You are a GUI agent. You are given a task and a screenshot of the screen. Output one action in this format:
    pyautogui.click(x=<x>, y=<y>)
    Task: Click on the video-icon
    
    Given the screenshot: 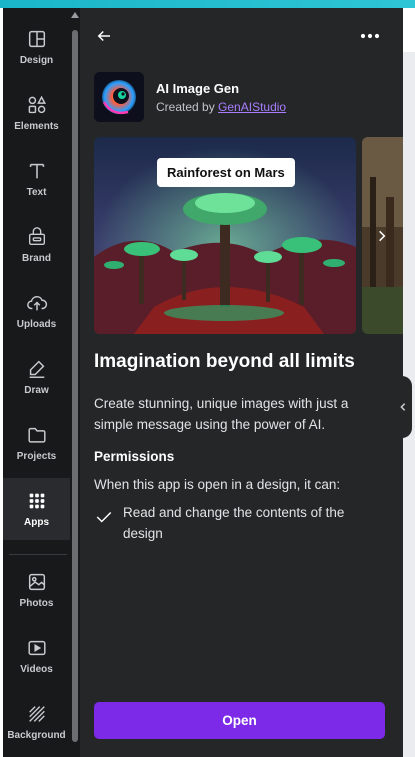 What is the action you would take?
    pyautogui.click(x=36, y=648)
    